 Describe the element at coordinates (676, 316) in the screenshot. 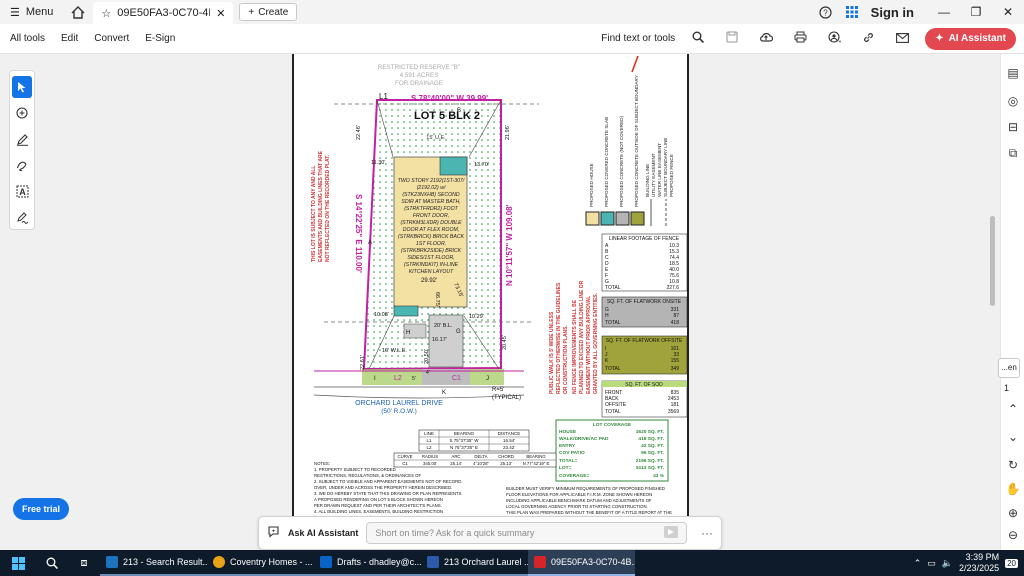

I see `onsite-row-1-val: 87` at that location.